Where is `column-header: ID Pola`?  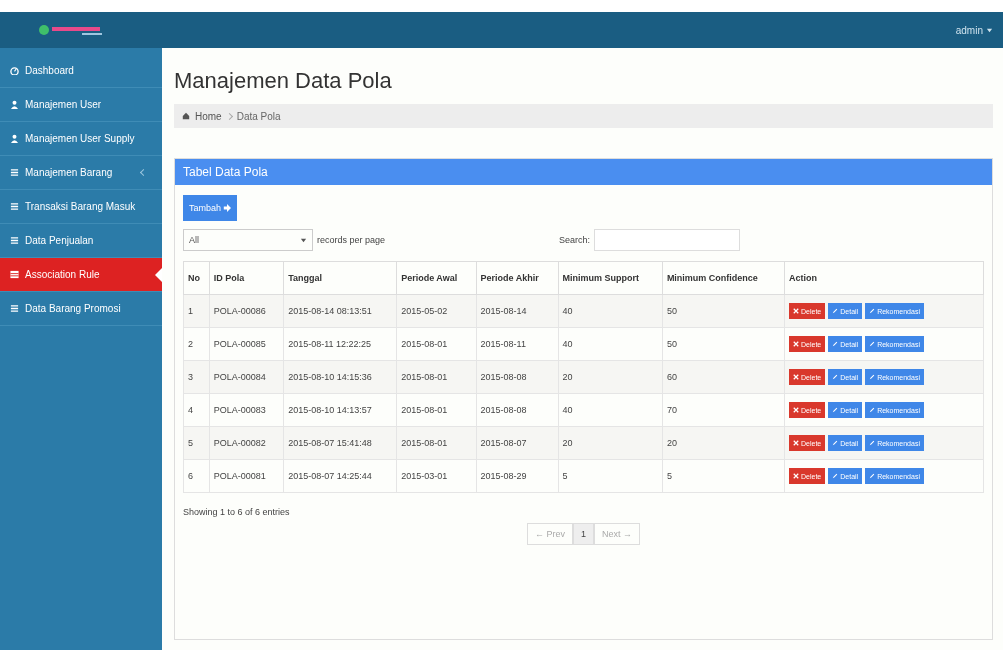
column-header: ID Pola is located at coordinates (246, 278).